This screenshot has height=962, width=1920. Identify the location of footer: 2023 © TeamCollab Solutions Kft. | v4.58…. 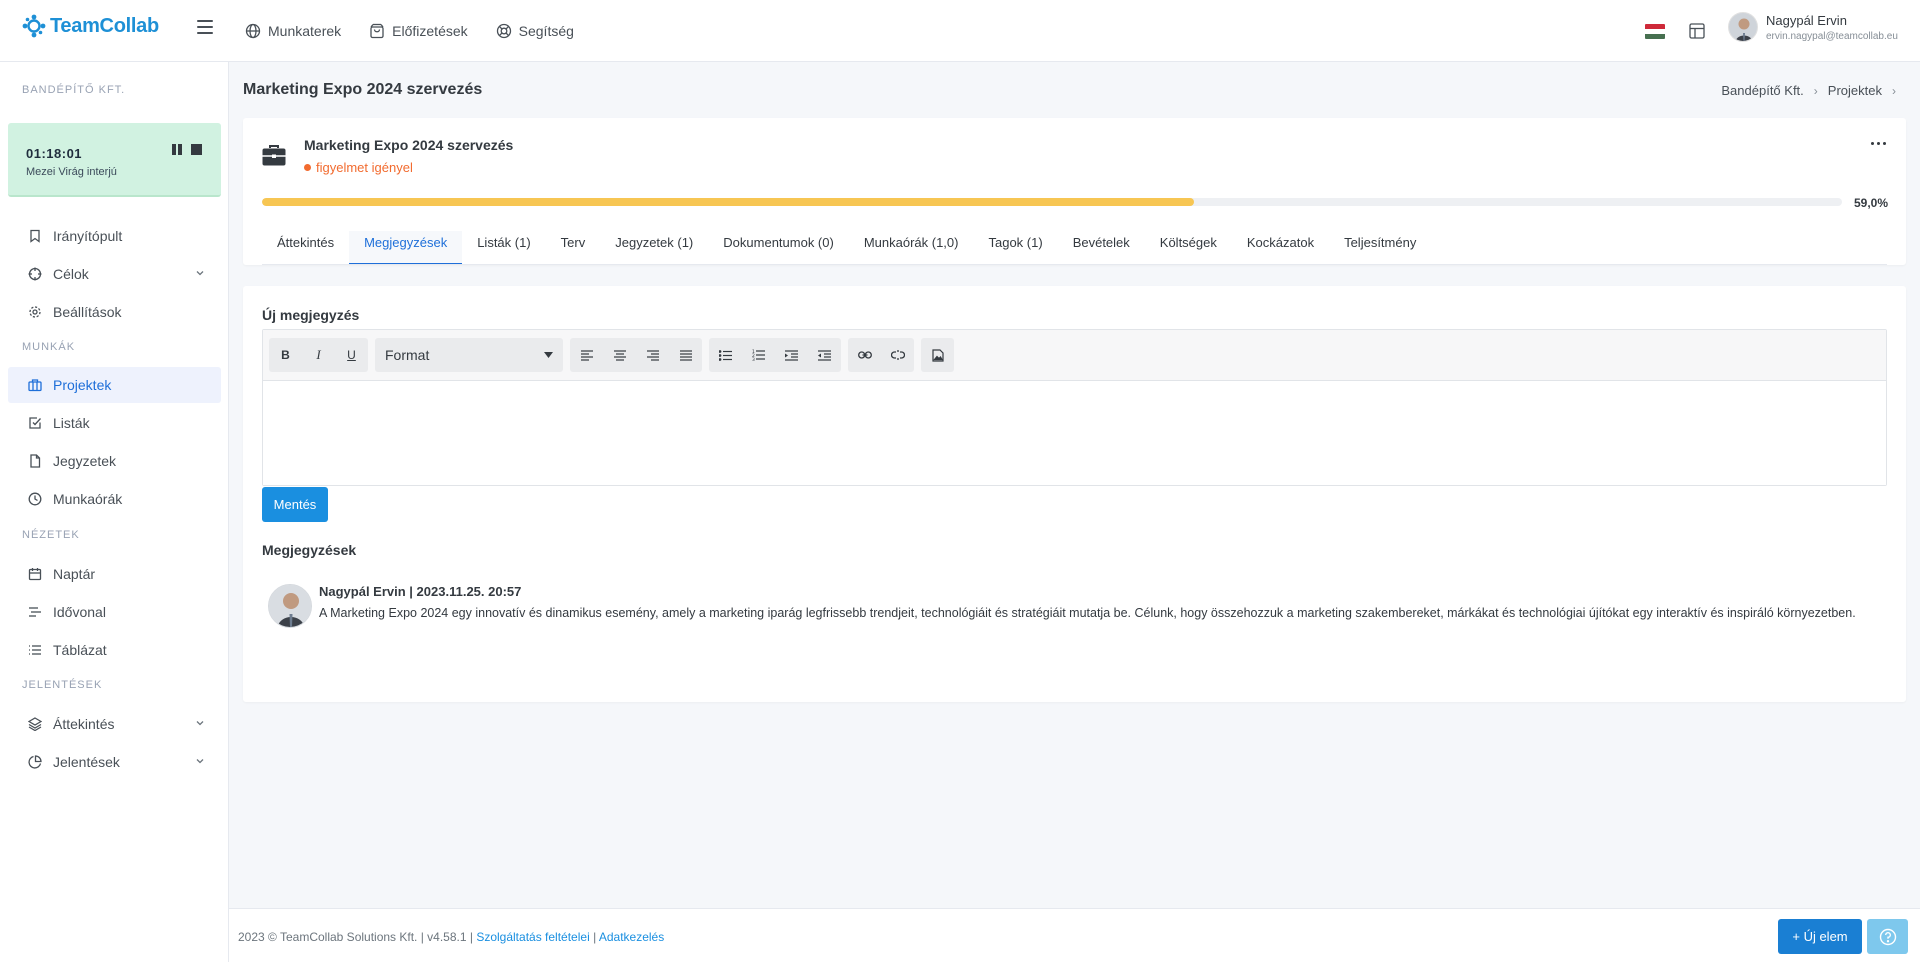
(1074, 935).